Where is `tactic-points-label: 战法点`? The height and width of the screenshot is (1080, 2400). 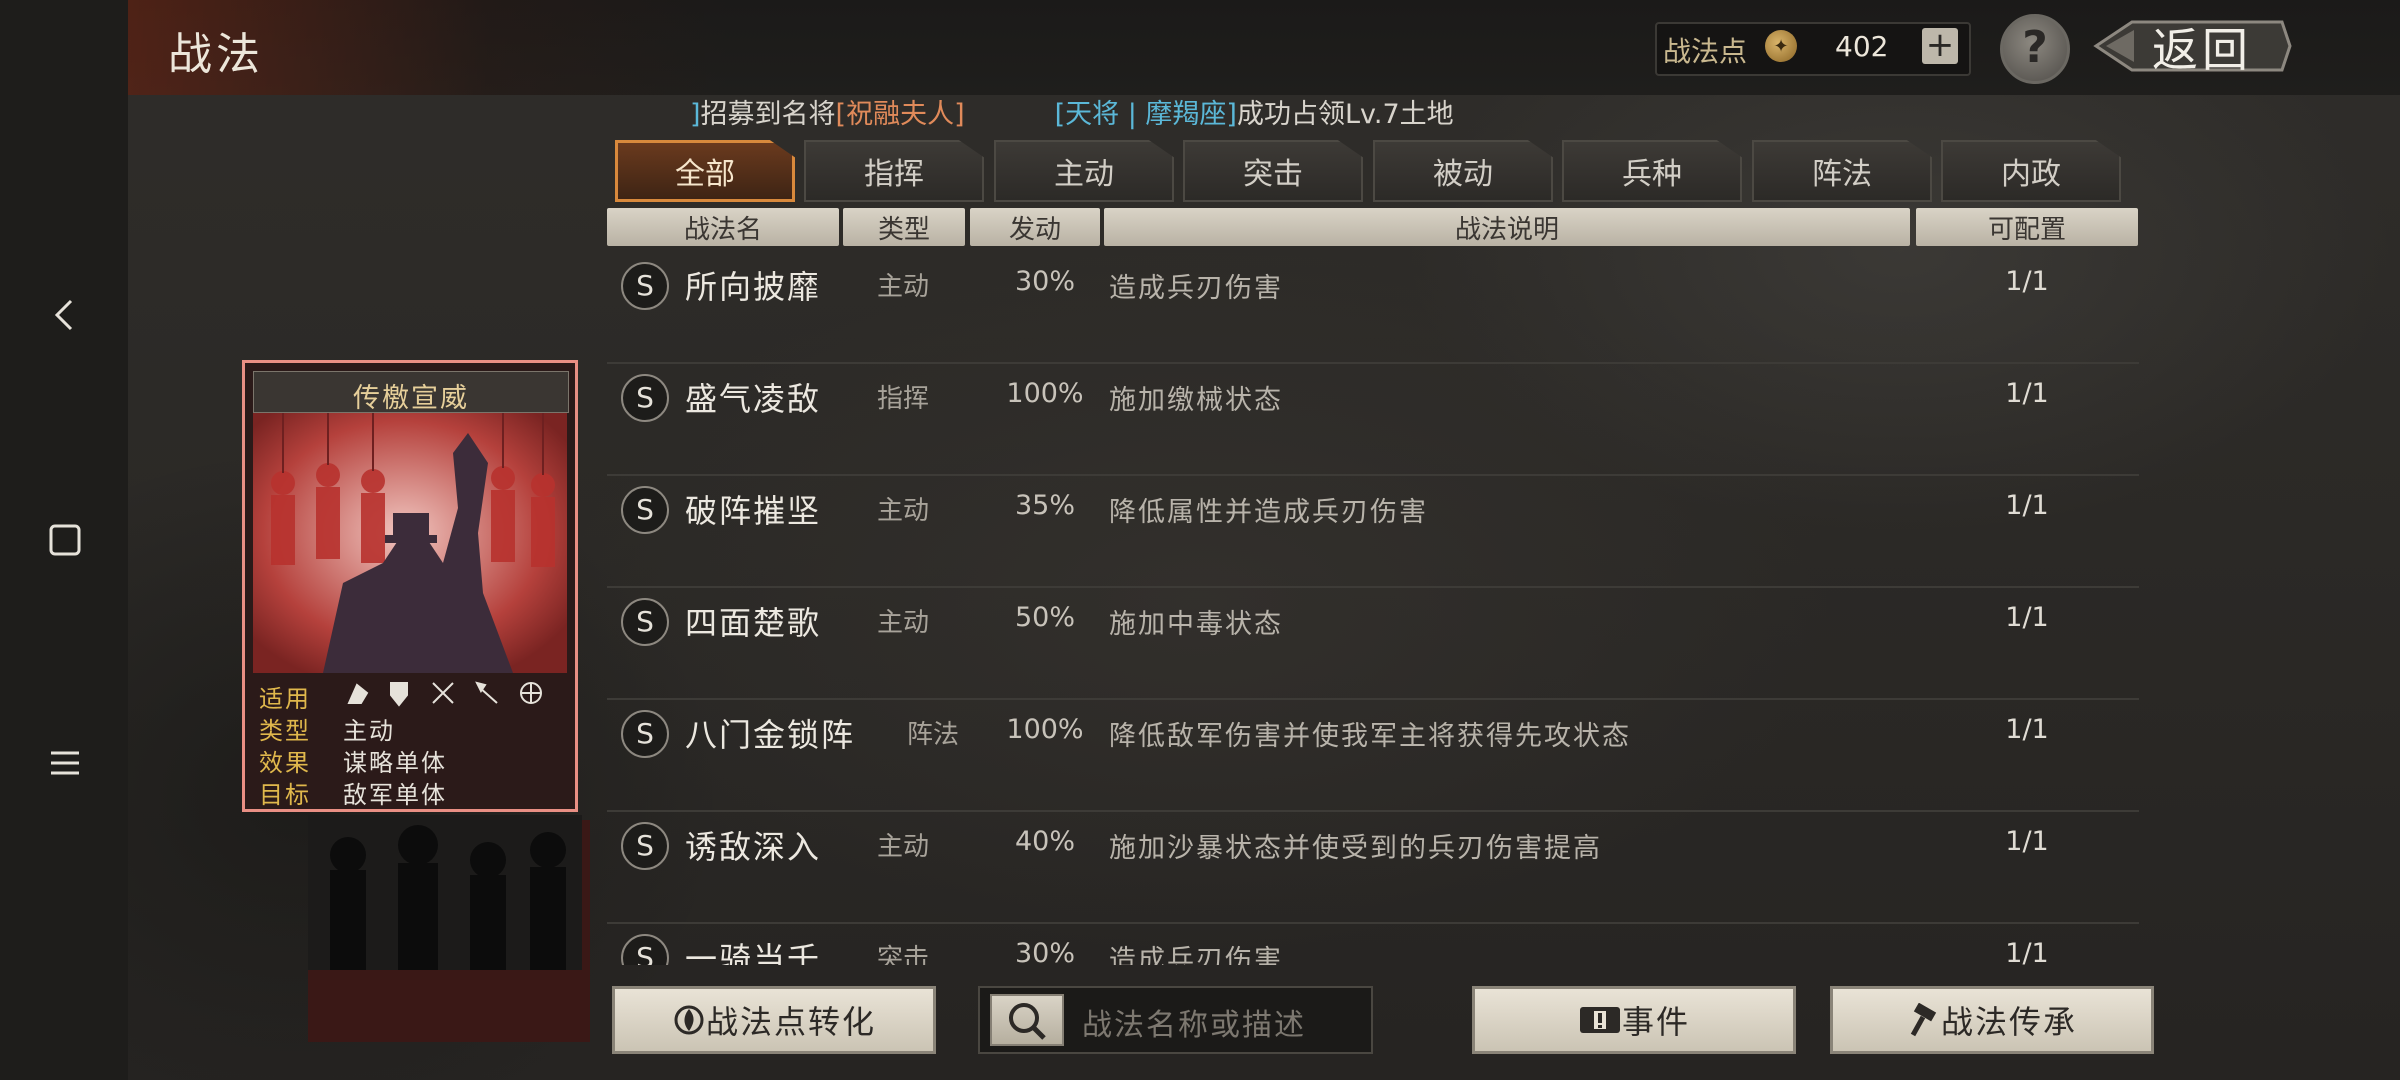 tactic-points-label: 战法点 is located at coordinates (1705, 51).